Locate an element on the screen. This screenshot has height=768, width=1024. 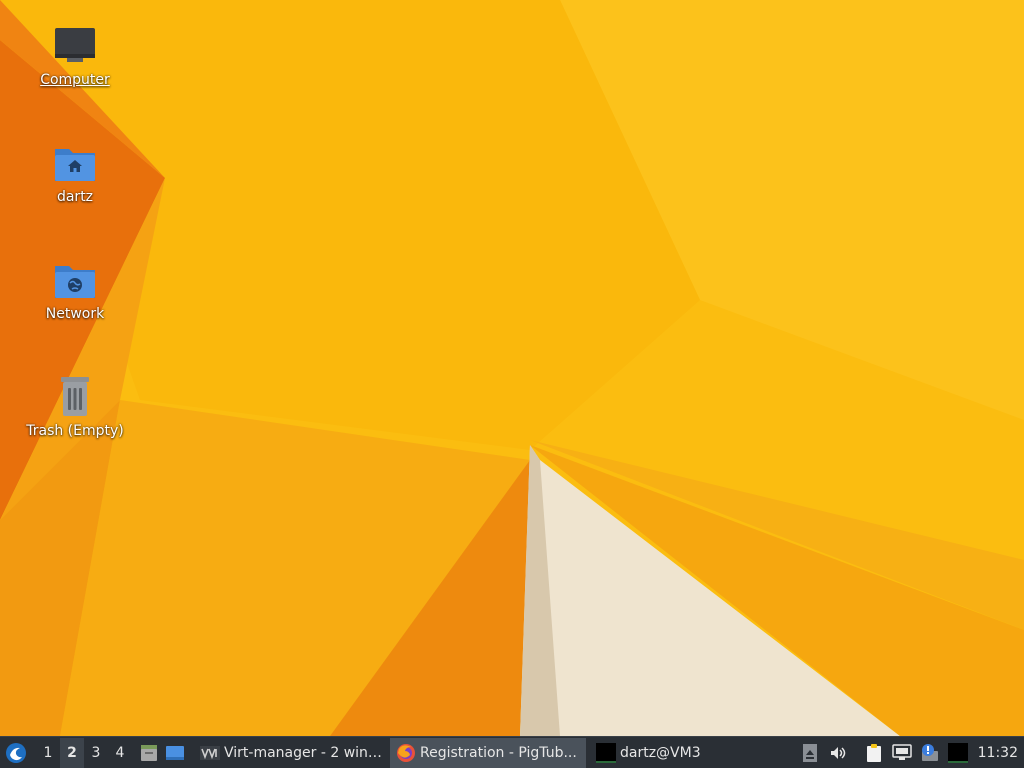
network-button is located at coordinates (902, 753).